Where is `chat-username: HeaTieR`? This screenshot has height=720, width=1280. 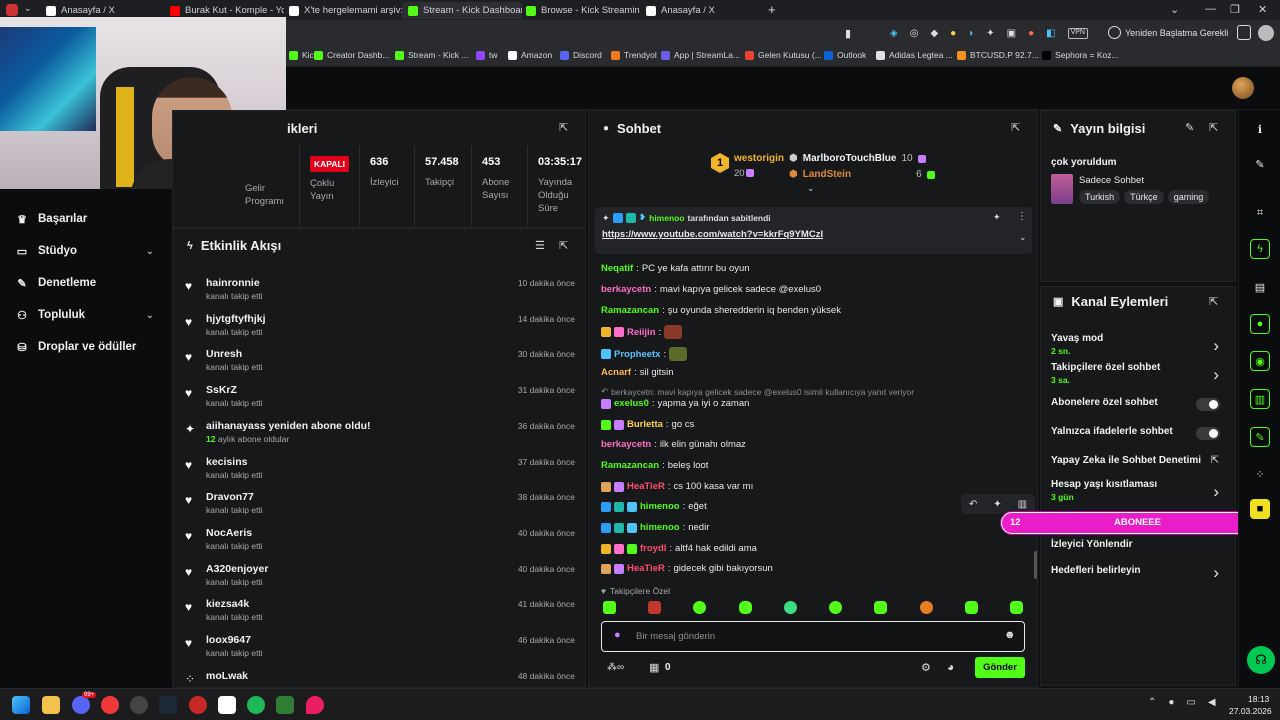
chat-username: HeaTieR is located at coordinates (646, 568).